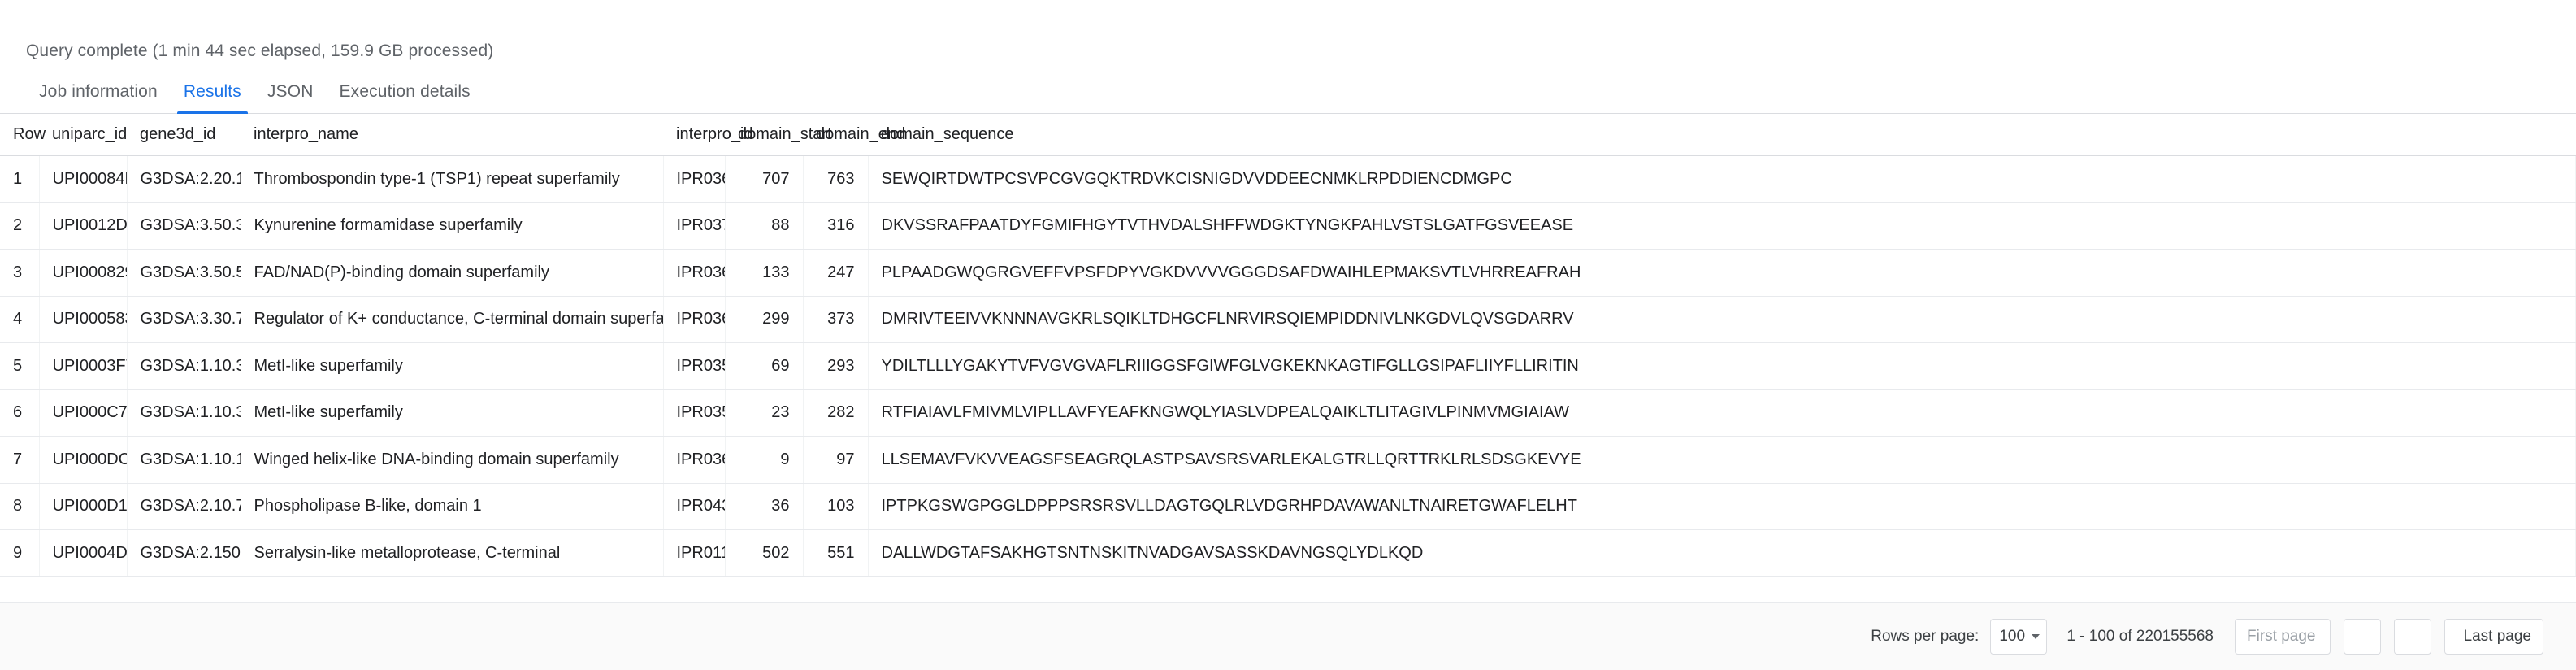 The height and width of the screenshot is (670, 2576). What do you see at coordinates (708, 135) in the screenshot?
I see `column-header-interpro-id: interpro_id` at bounding box center [708, 135].